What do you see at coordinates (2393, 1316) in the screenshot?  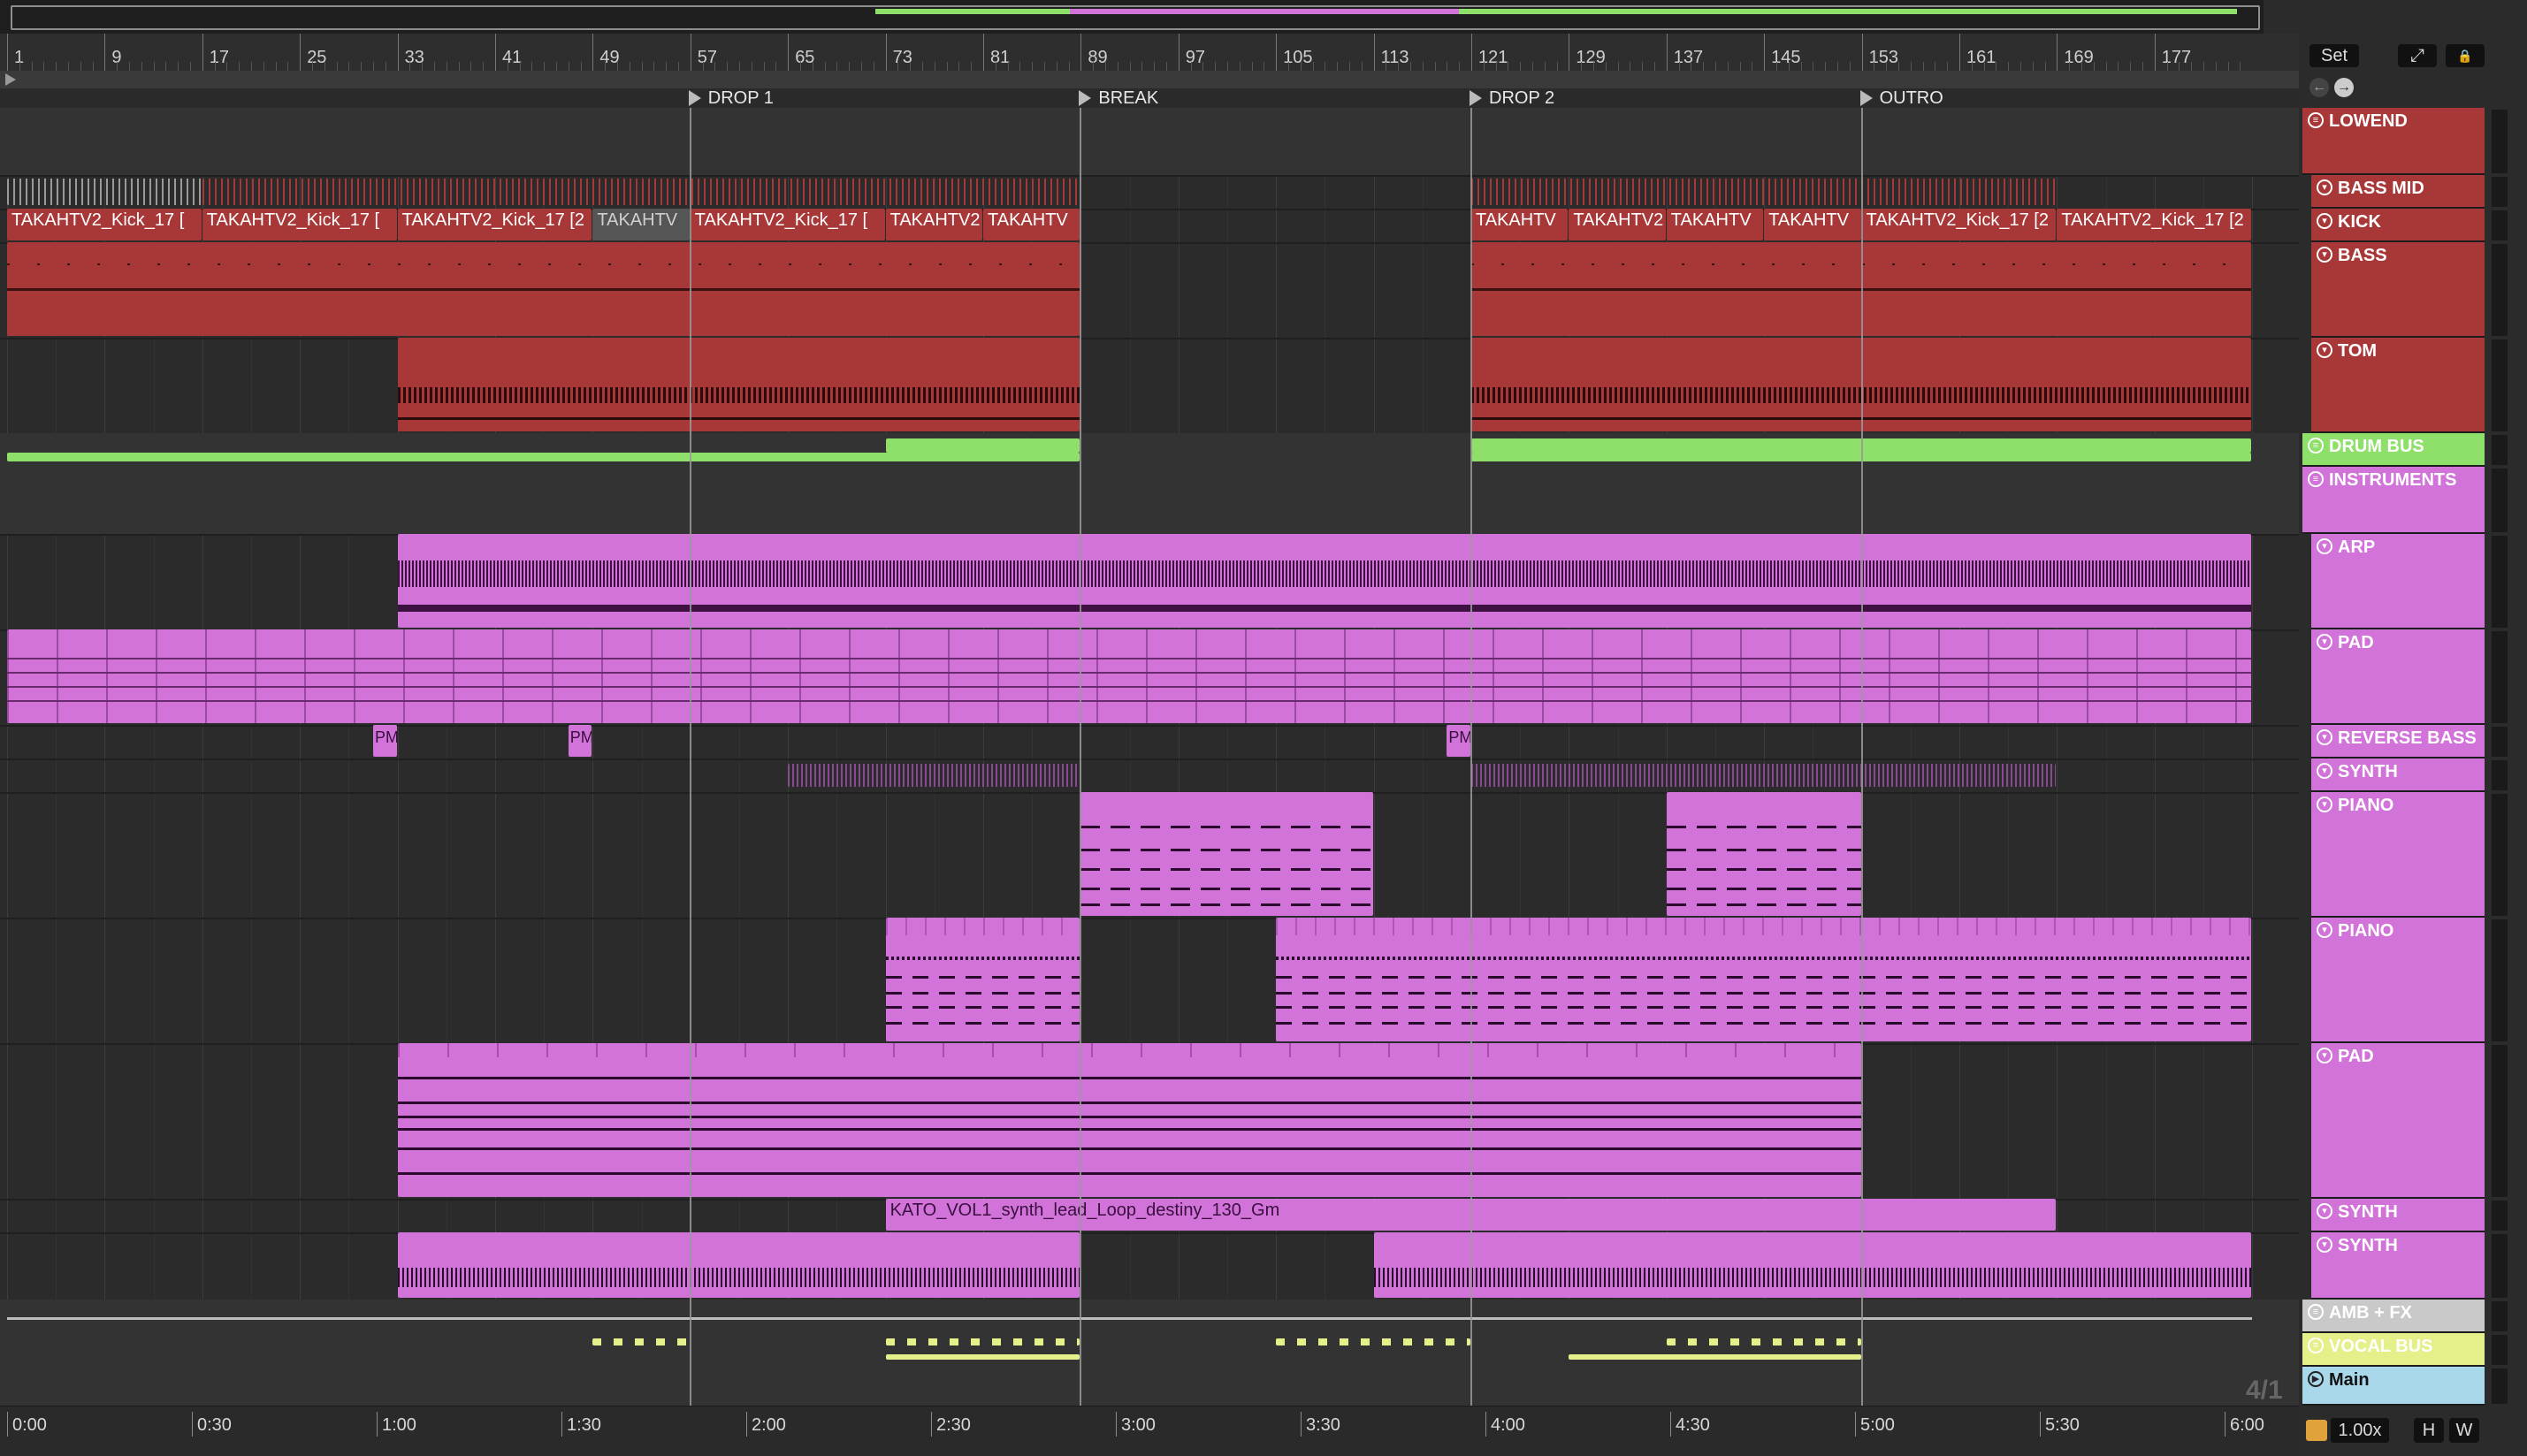 I see `track-header-amb-fx: ≡ AMB + FX` at bounding box center [2393, 1316].